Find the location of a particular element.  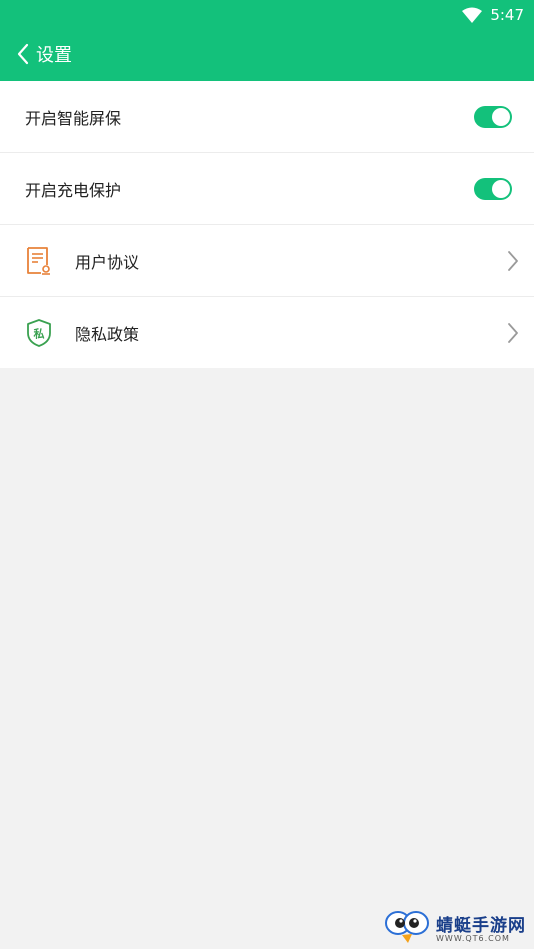

title-bar: 设置 is located at coordinates (43, 54).